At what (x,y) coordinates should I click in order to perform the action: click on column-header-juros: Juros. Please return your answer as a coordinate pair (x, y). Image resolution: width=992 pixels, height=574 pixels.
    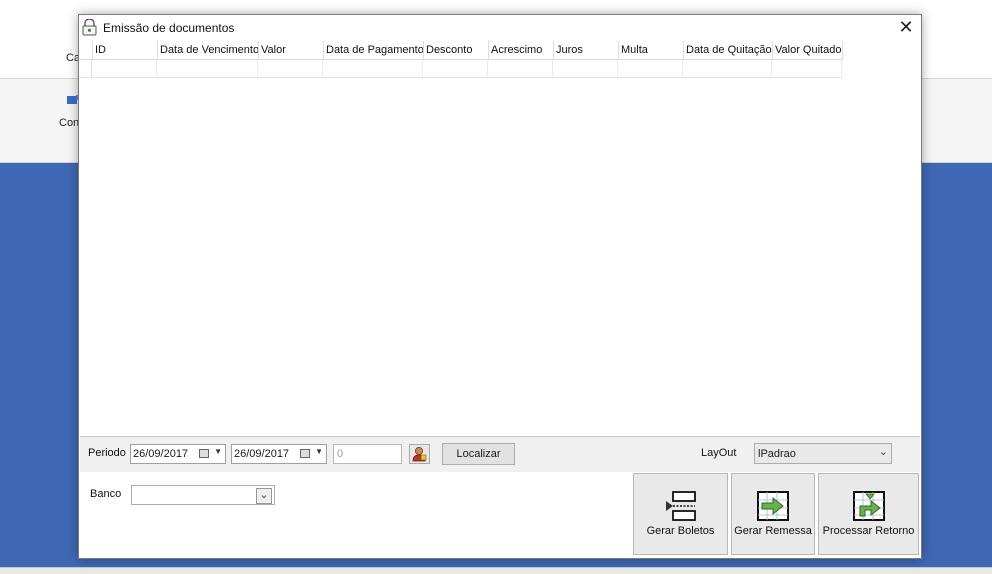
    Looking at the image, I should click on (586, 50).